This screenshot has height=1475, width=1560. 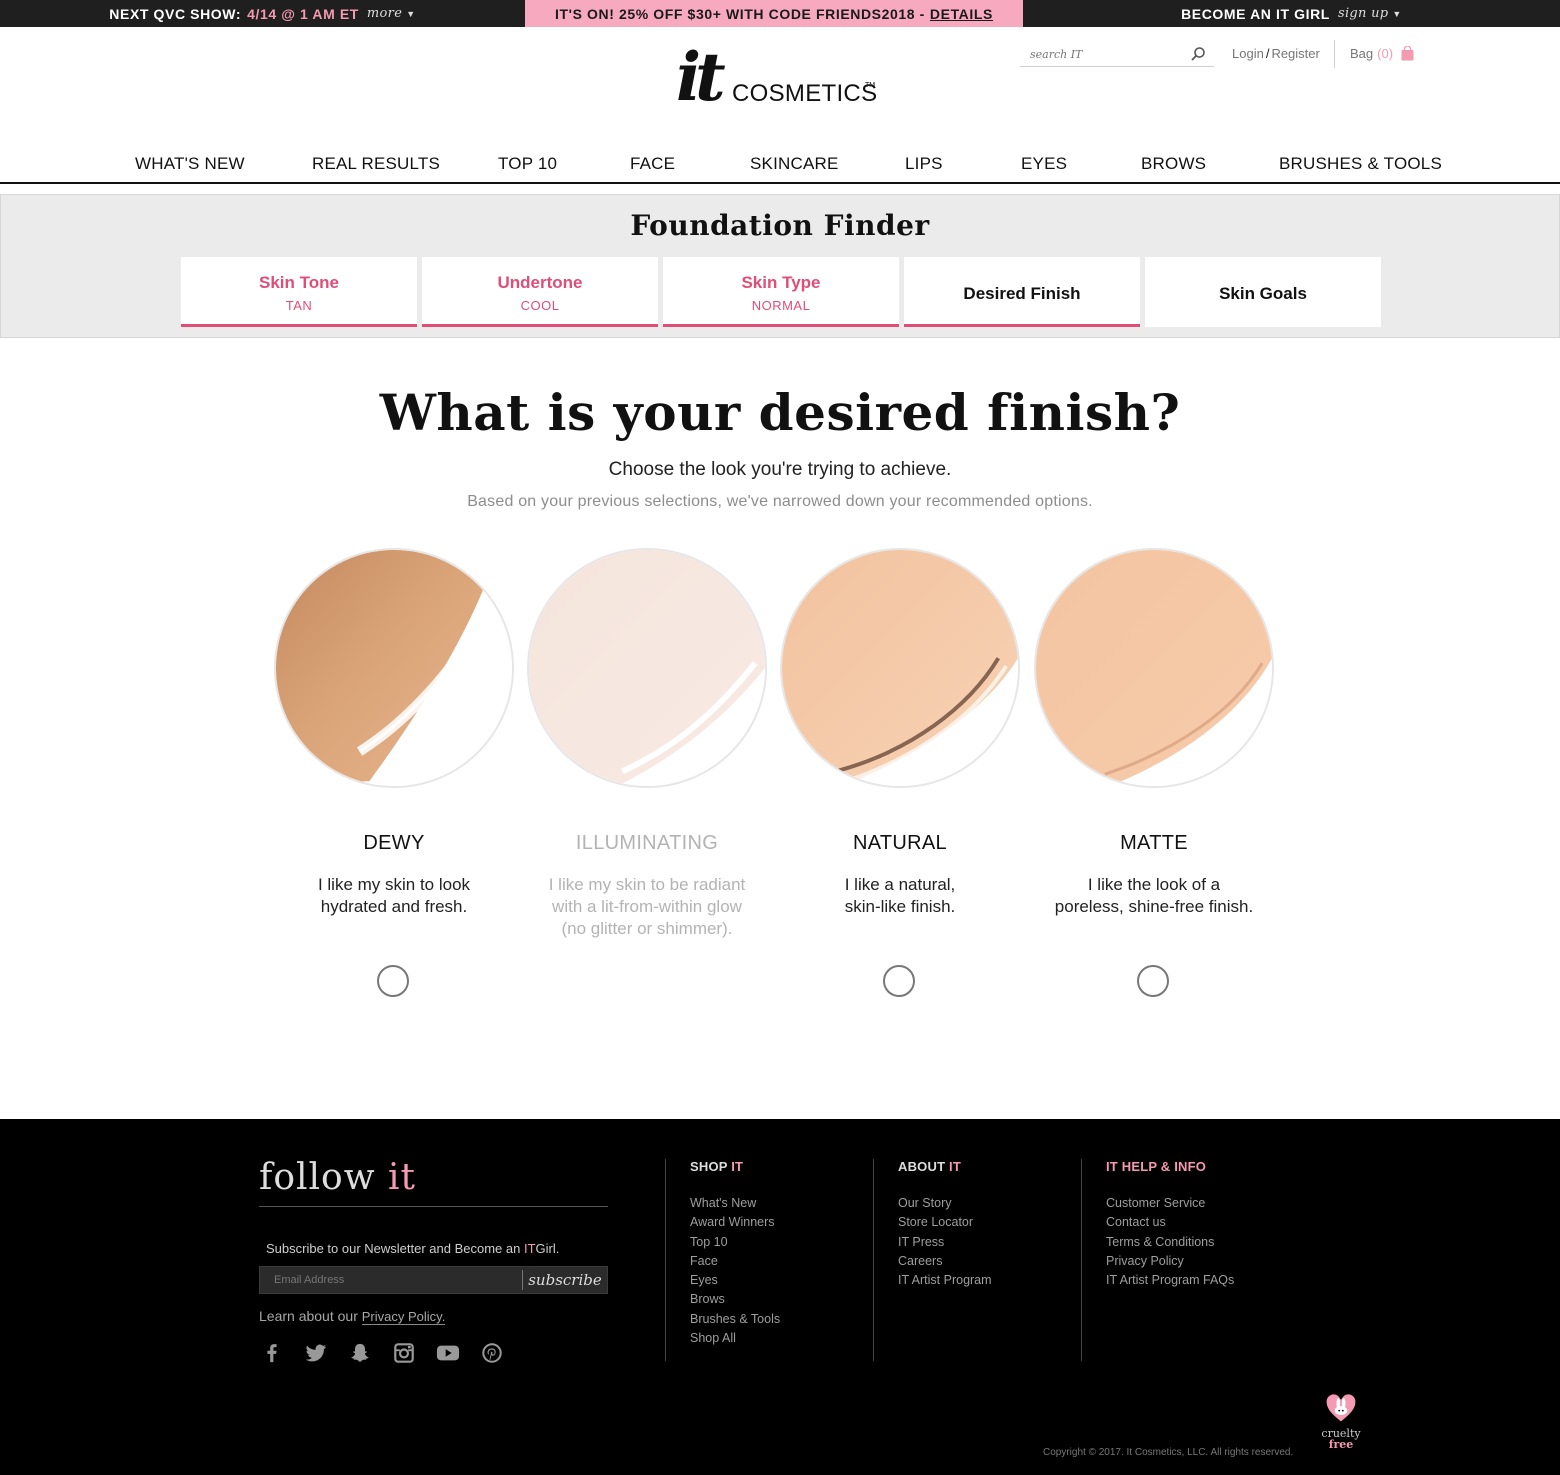 What do you see at coordinates (492, 1353) in the screenshot?
I see `pinterest-icon` at bounding box center [492, 1353].